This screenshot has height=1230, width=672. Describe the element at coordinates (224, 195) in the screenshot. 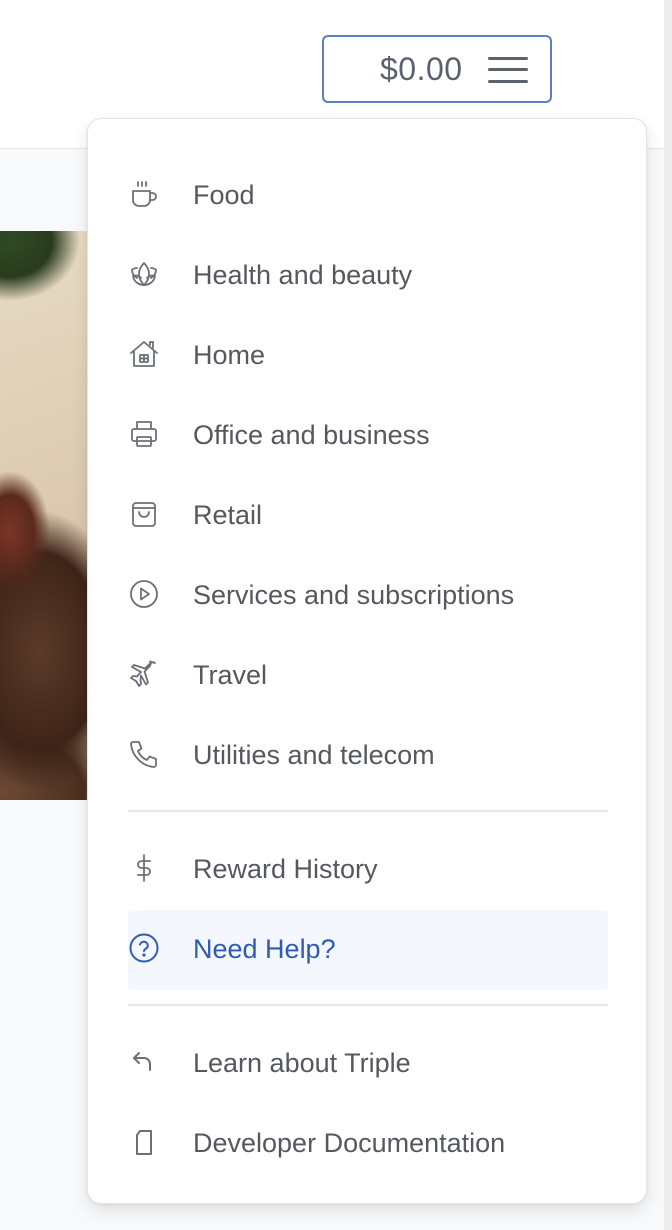

I see `menu-item-label: Food` at that location.